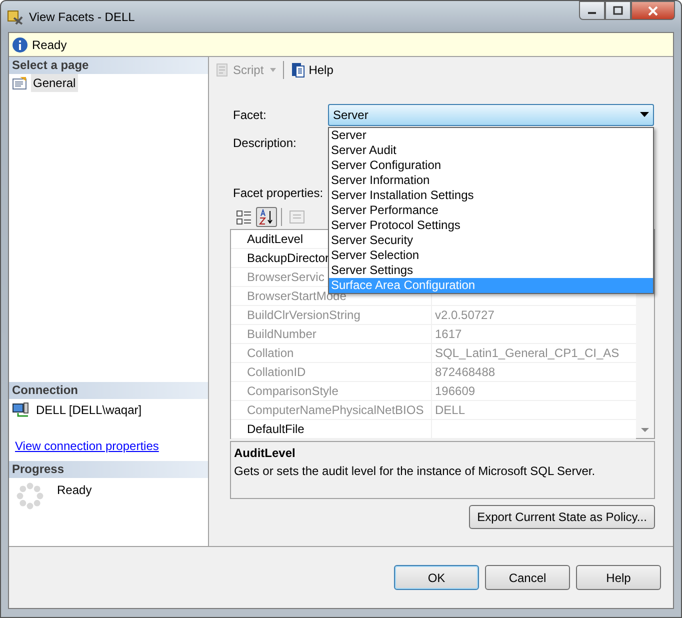 Image resolution: width=682 pixels, height=618 pixels. Describe the element at coordinates (82, 17) in the screenshot. I see `window-title: View Facets - DELL` at that location.